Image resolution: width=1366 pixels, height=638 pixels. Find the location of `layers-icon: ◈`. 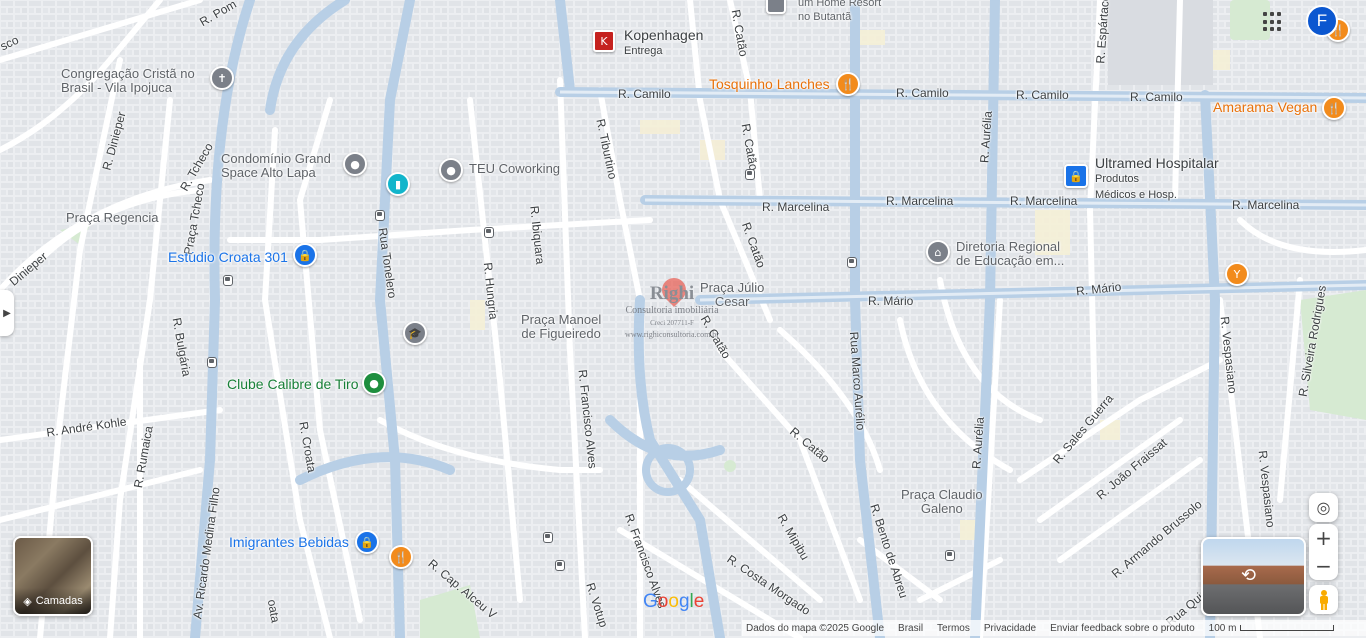

layers-icon: ◈ is located at coordinates (27, 601).